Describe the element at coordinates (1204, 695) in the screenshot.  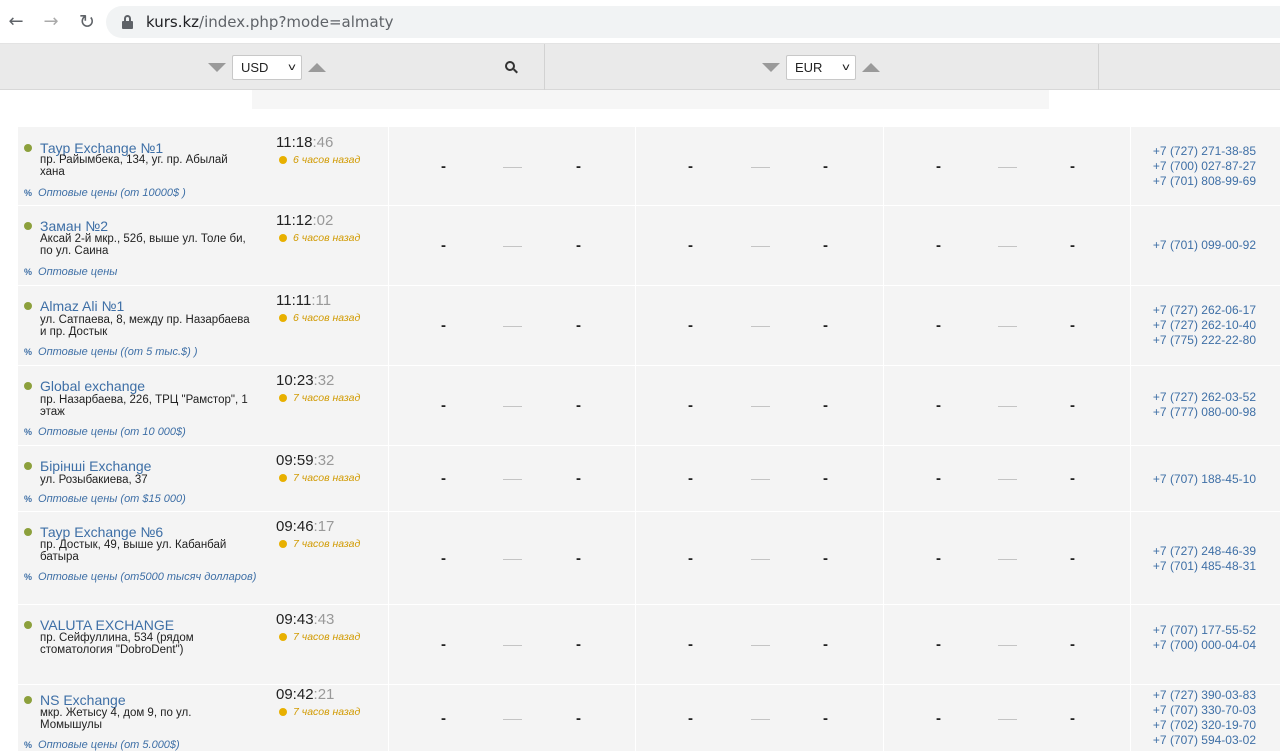
I see `phone-number-link: +7 (727) 390-03-83` at that location.